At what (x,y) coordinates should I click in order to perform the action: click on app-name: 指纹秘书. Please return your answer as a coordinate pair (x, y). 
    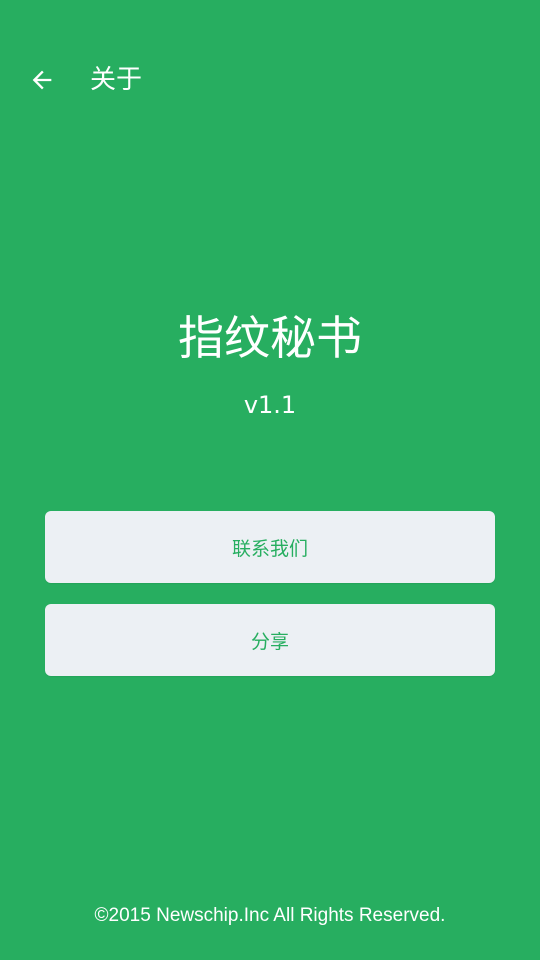
    Looking at the image, I should click on (270, 338).